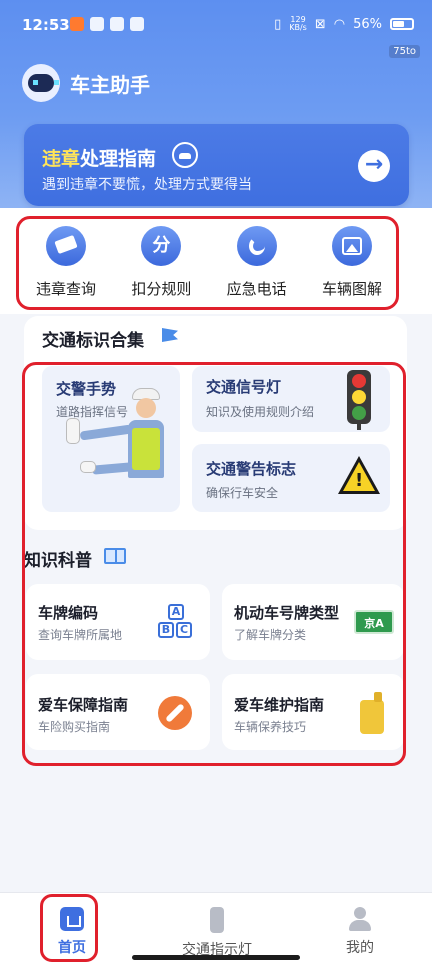 This screenshot has width=432, height=964. What do you see at coordinates (402, 24) in the screenshot?
I see `battery-icon` at bounding box center [402, 24].